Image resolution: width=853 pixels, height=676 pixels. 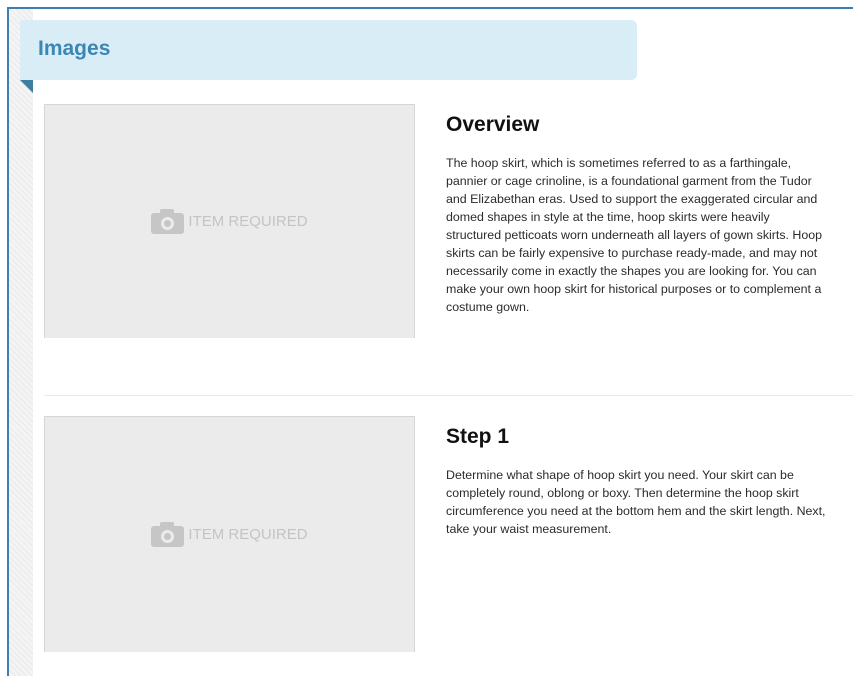 What do you see at coordinates (493, 124) in the screenshot?
I see `step-heading-overview: Overview` at bounding box center [493, 124].